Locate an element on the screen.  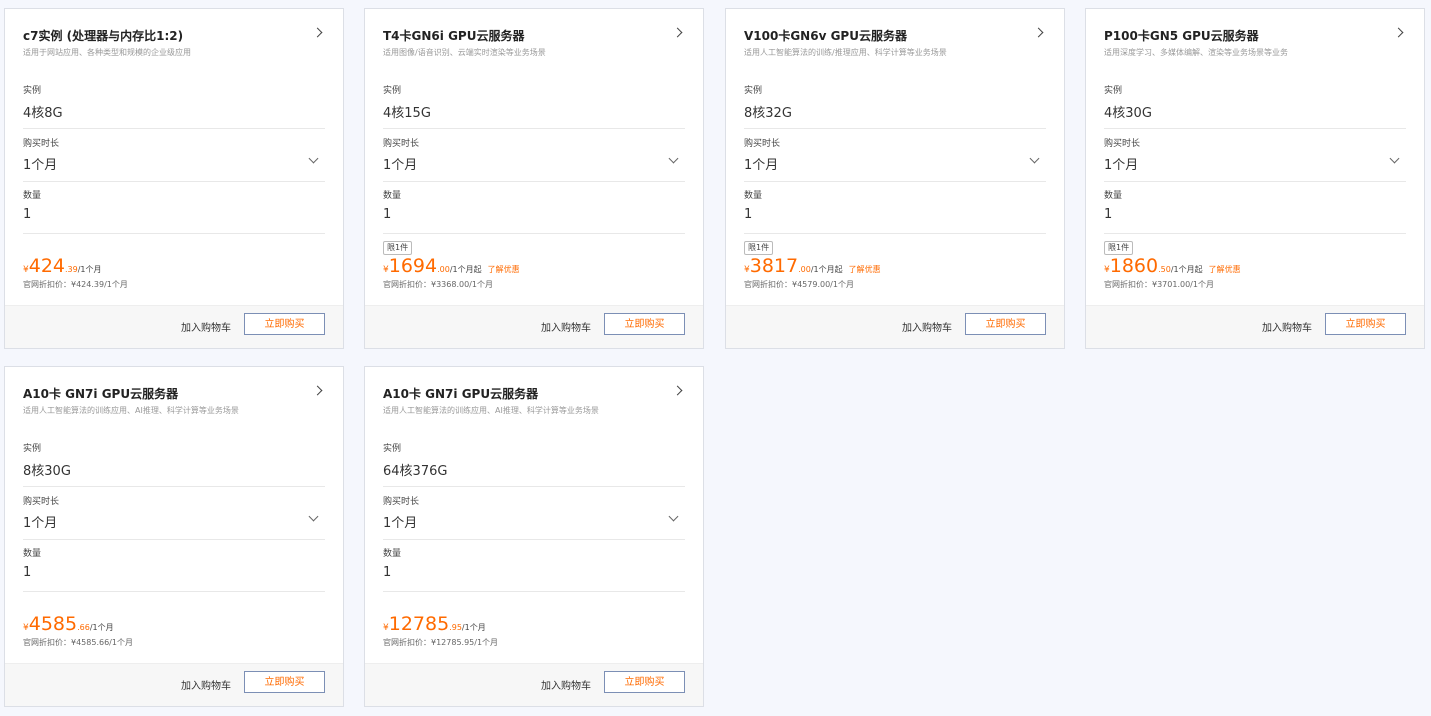
official-price: 官网折扣价：¥4585.66/1个月 is located at coordinates (78, 642).